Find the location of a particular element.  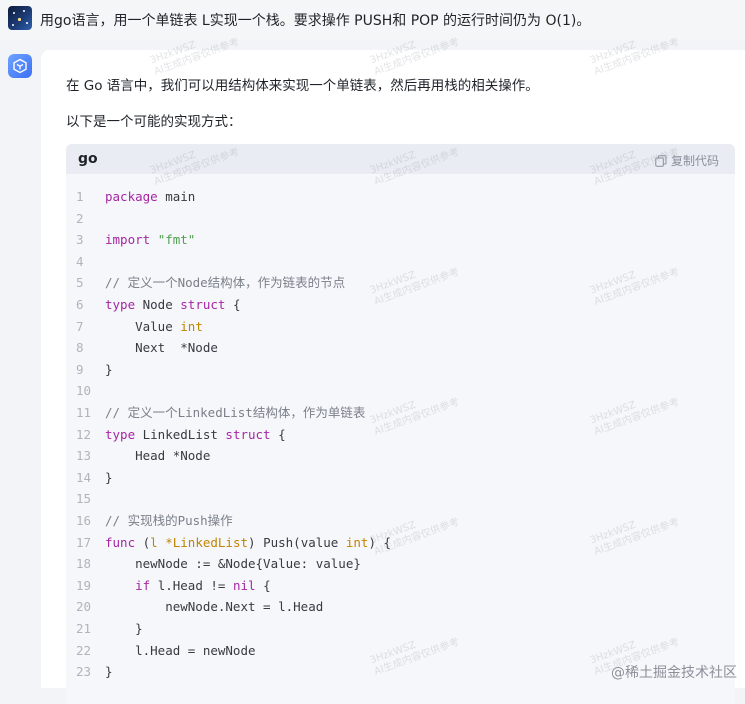

user-avatar-icon is located at coordinates (20, 18).